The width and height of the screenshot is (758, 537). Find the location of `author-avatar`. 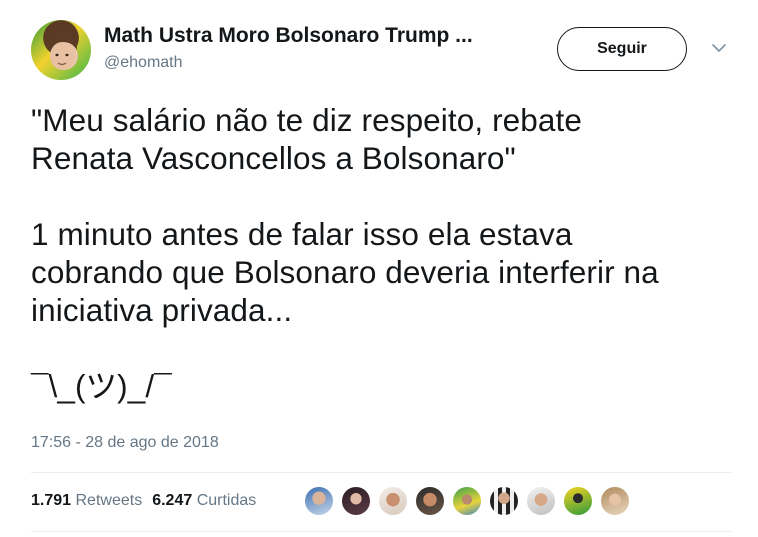

author-avatar is located at coordinates (61, 50).